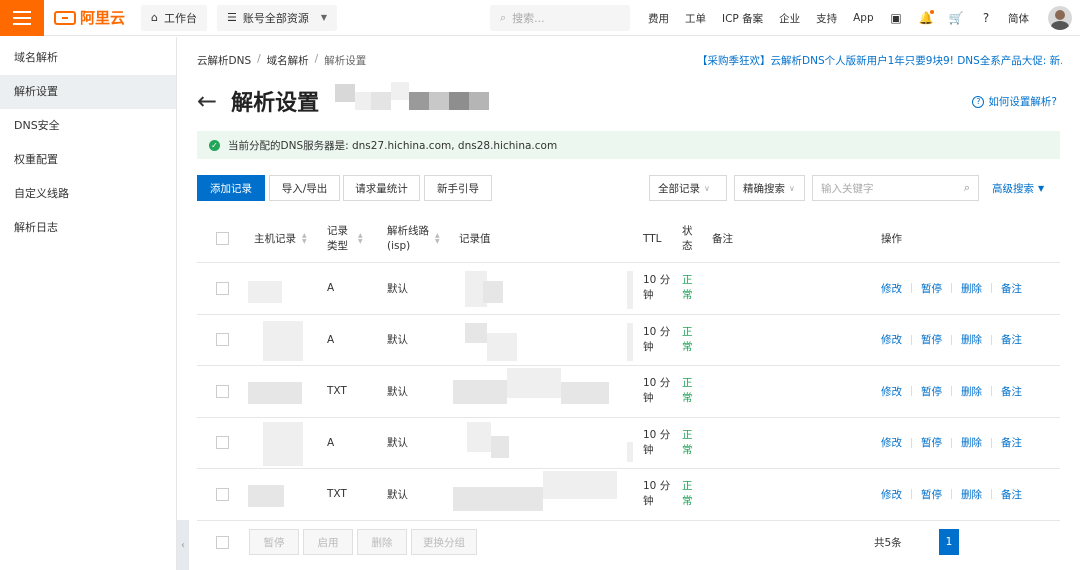  I want to click on breadcrumb-dns: 云解析DNS, so click(224, 60).